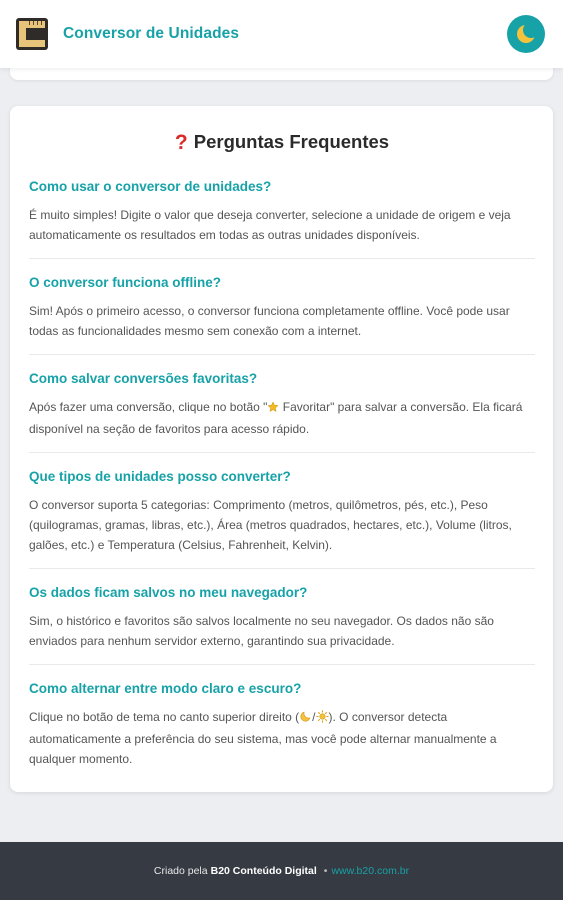  I want to click on footer-link: www.b20.com.br, so click(370, 871).